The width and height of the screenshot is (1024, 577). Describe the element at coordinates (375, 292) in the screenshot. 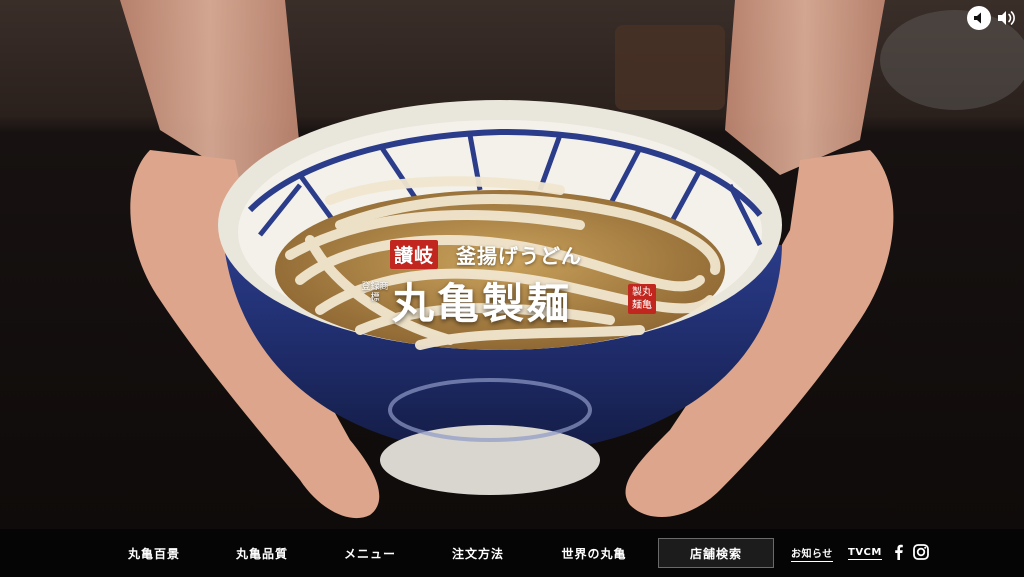

I see `logo-trademark-text: 登録商標` at that location.